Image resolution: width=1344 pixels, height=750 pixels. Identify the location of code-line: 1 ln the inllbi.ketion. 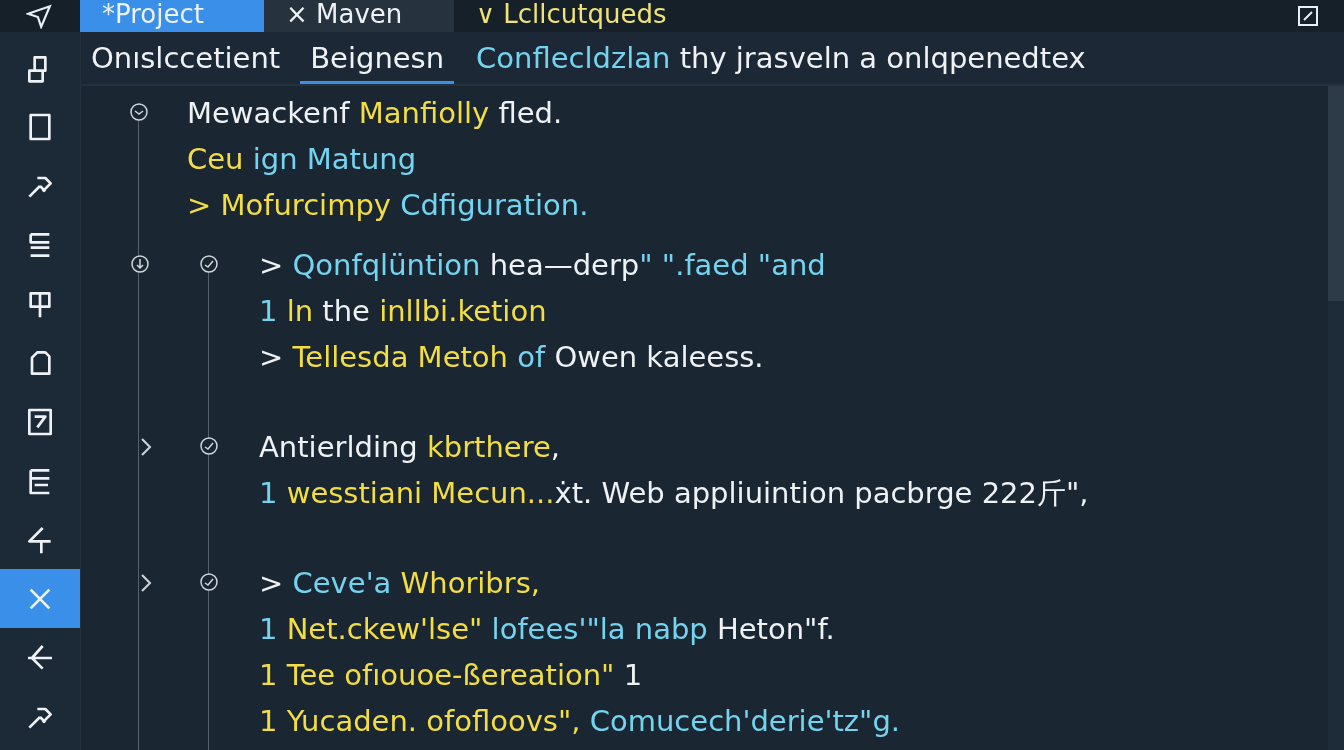
(403, 311).